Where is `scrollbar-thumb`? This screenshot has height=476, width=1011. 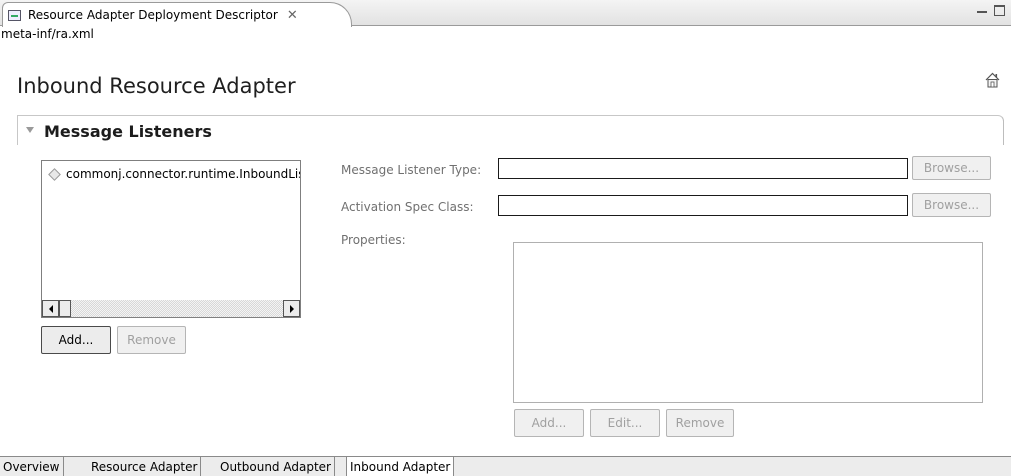 scrollbar-thumb is located at coordinates (65, 308).